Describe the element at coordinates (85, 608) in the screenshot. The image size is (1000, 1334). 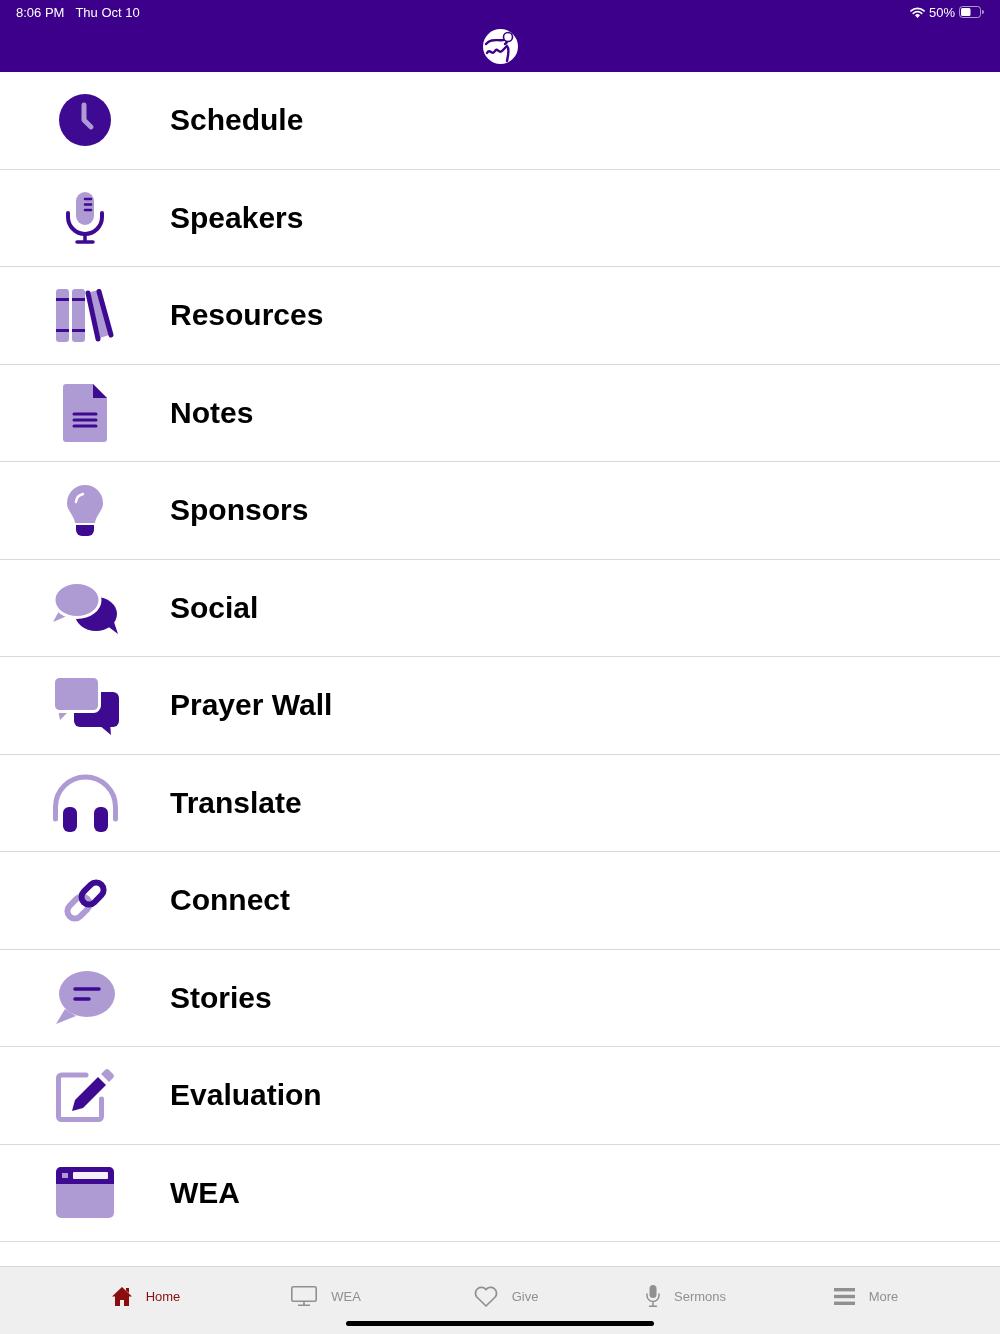
I see `chat-bubbles-icon` at that location.